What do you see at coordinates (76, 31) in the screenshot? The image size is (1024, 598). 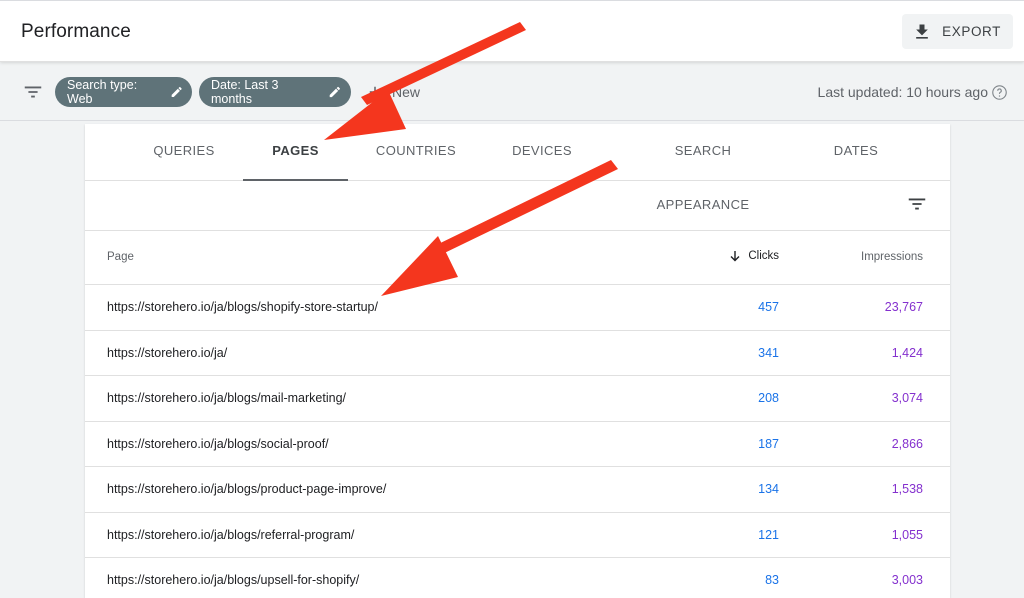 I see `page-title: Performance` at bounding box center [76, 31].